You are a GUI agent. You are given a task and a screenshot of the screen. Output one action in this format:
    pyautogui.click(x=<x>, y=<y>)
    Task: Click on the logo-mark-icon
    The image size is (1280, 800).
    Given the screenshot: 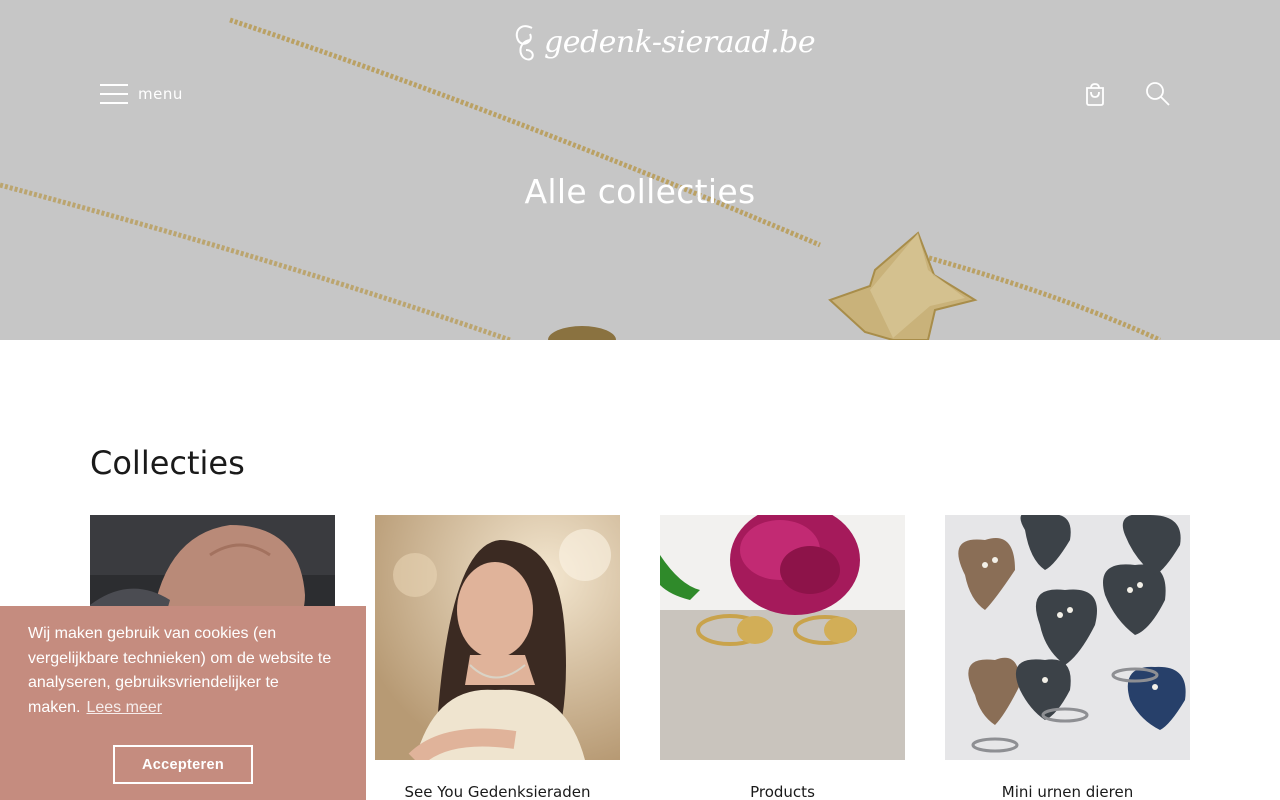 What is the action you would take?
    pyautogui.click(x=524, y=43)
    